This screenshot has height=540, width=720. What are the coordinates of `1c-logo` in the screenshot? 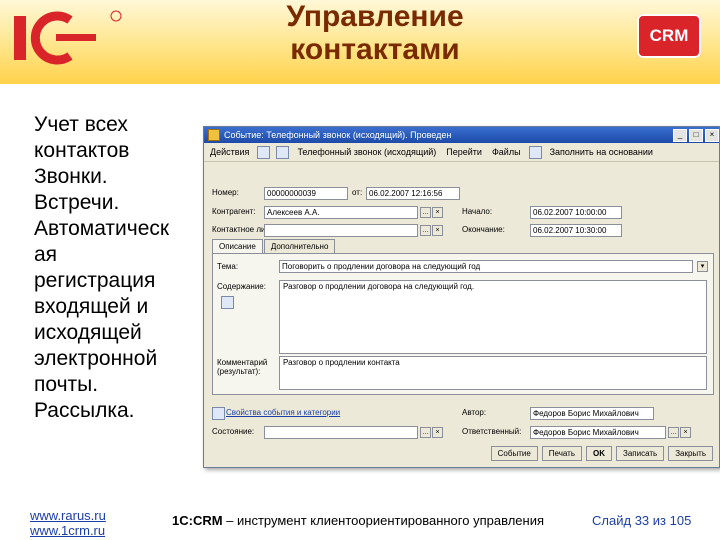 It's located at (68, 37).